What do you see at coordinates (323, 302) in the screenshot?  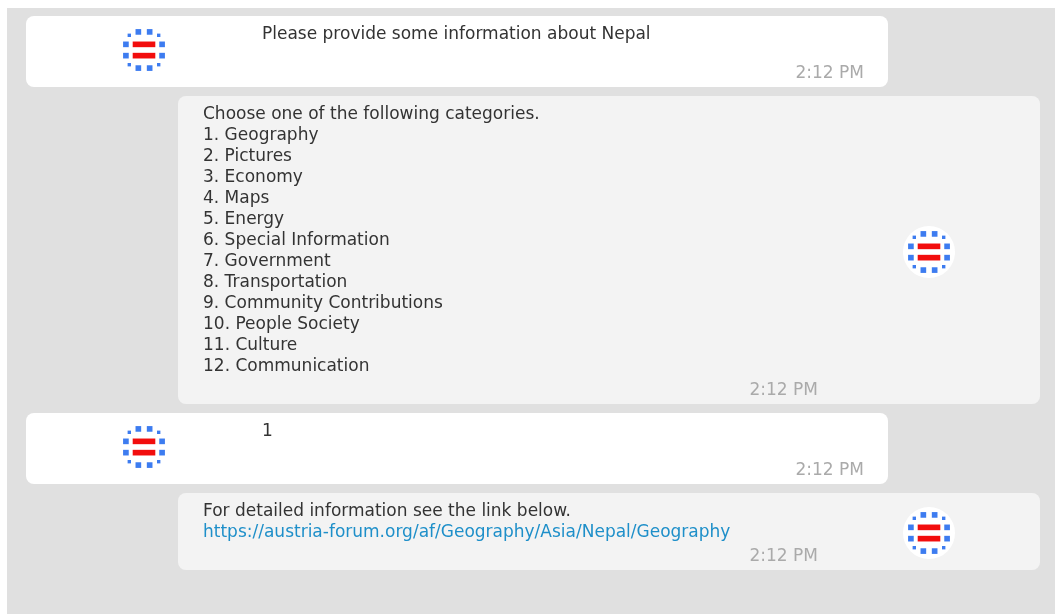 I see `message-text: 9. Community Contributions` at bounding box center [323, 302].